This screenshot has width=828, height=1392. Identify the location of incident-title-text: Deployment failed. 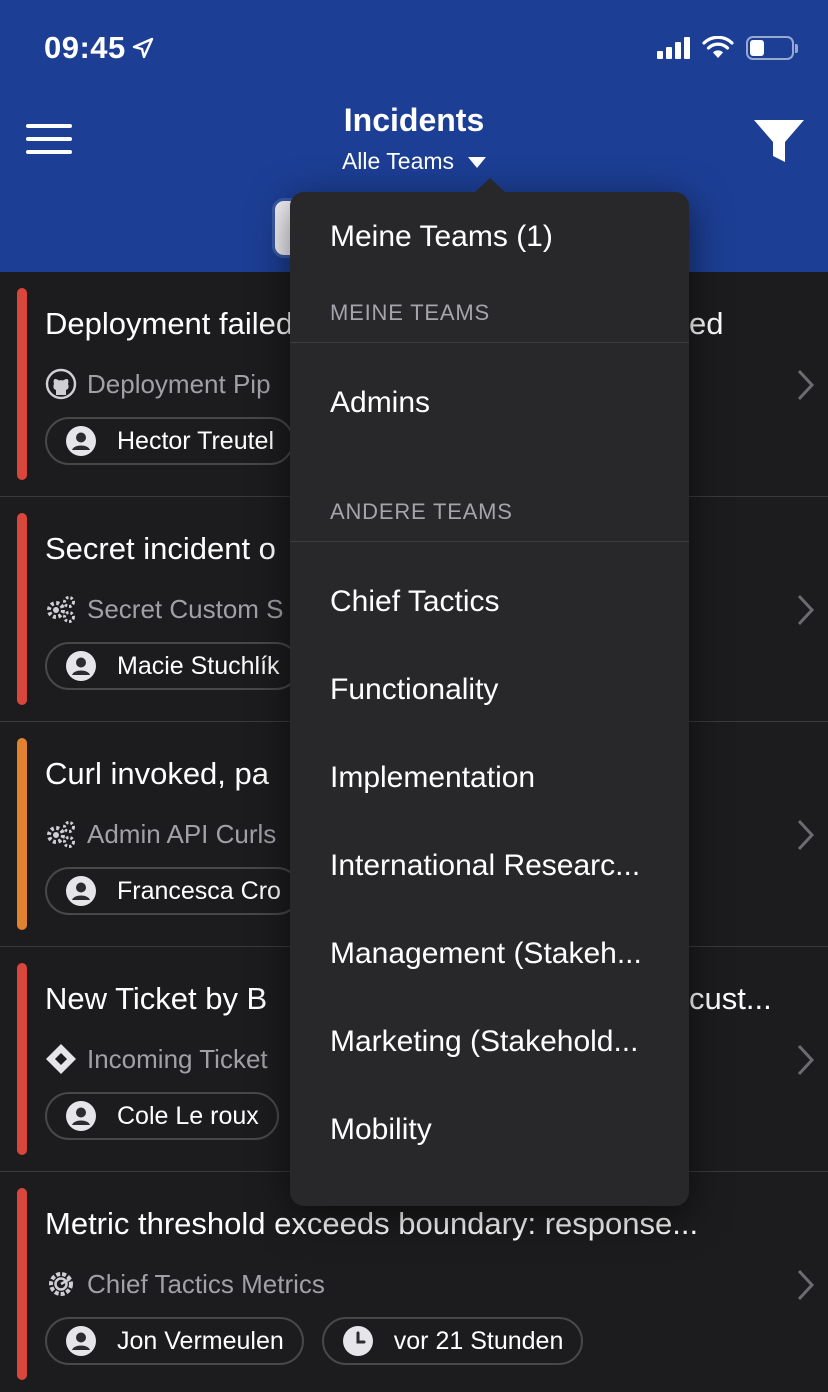
(169, 323).